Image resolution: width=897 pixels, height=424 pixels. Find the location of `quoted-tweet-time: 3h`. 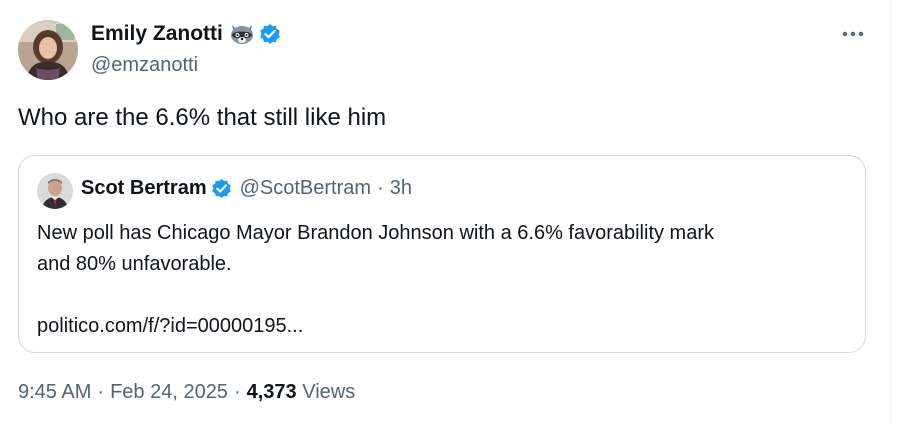

quoted-tweet-time: 3h is located at coordinates (401, 188).